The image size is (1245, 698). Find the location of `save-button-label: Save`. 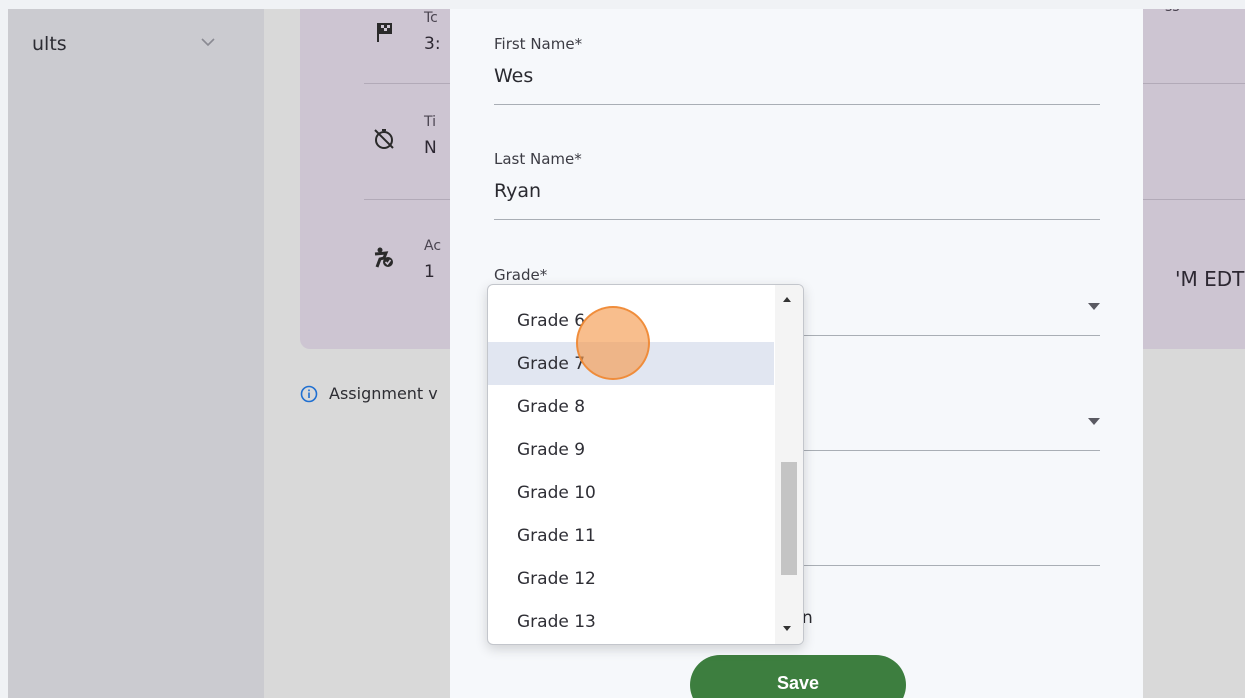

save-button-label: Save is located at coordinates (798, 683).